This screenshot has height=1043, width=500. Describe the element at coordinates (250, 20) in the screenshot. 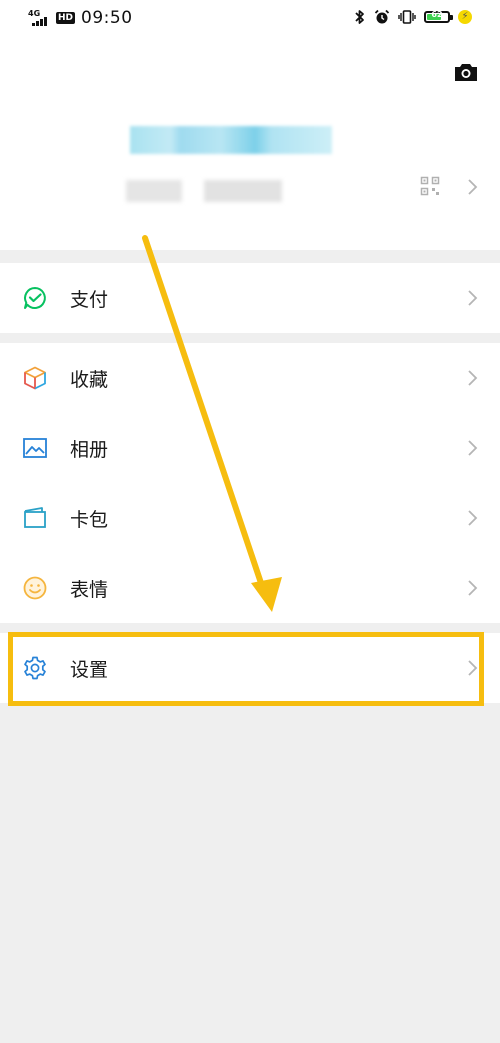

I see `status-bar: 4G HD 09:50 62 ⚡` at that location.